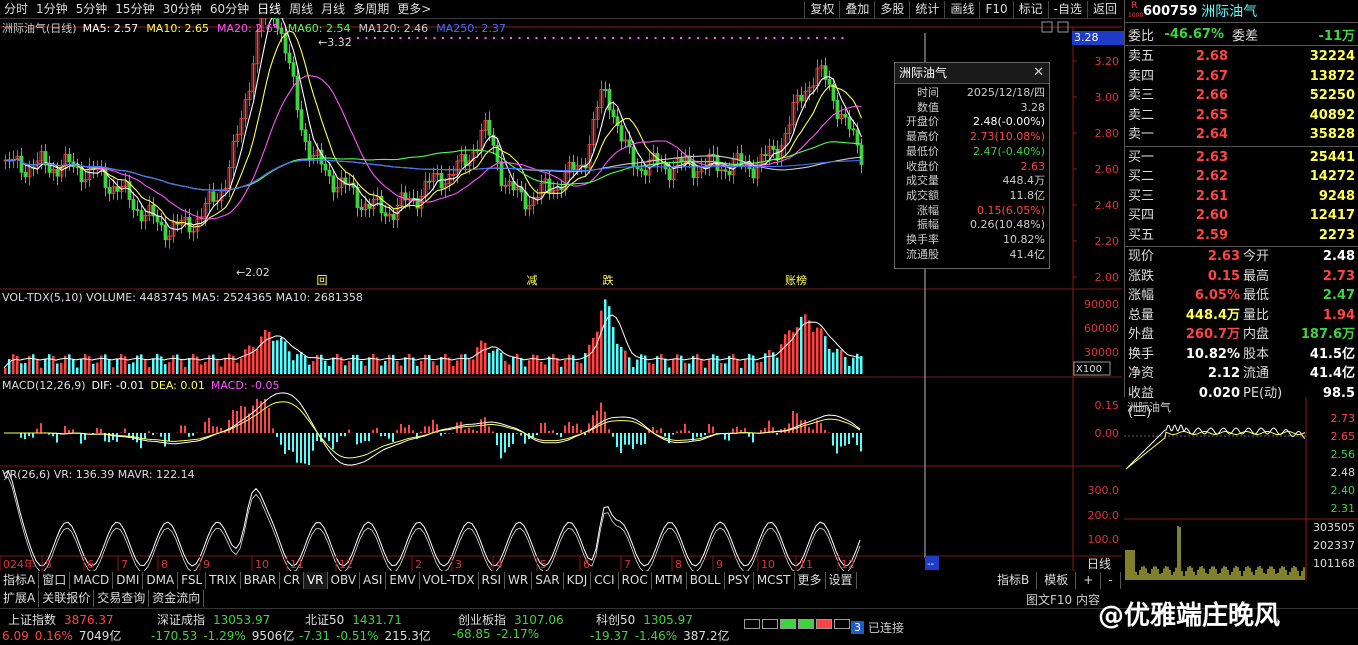 This screenshot has height=645, width=1358. Describe the element at coordinates (605, 580) in the screenshot. I see `indicator-tab-18: CCI` at that location.